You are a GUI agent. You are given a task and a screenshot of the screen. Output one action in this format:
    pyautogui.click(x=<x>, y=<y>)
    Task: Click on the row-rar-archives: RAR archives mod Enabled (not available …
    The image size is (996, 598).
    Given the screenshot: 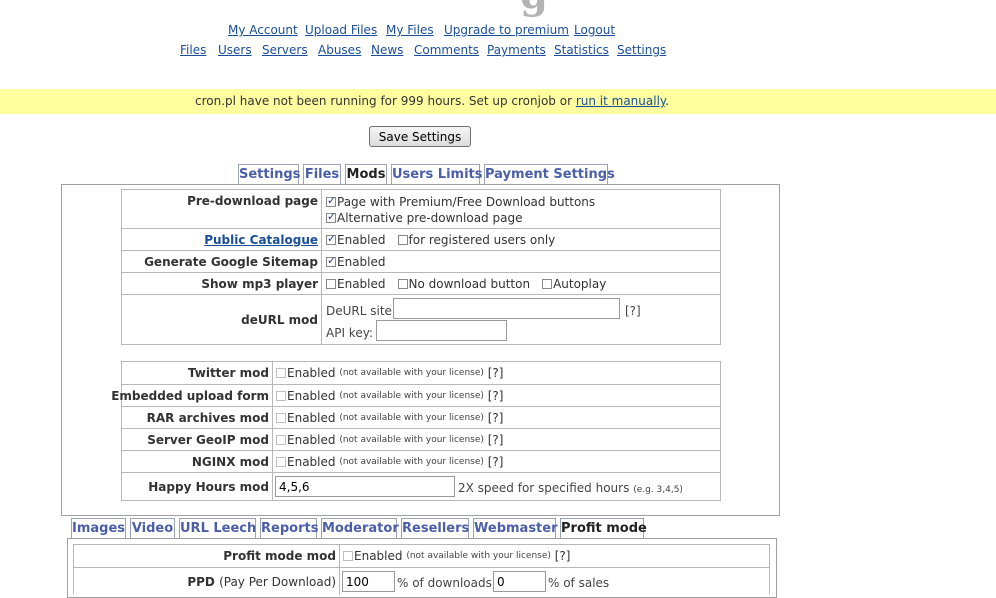 What is the action you would take?
    pyautogui.click(x=421, y=417)
    